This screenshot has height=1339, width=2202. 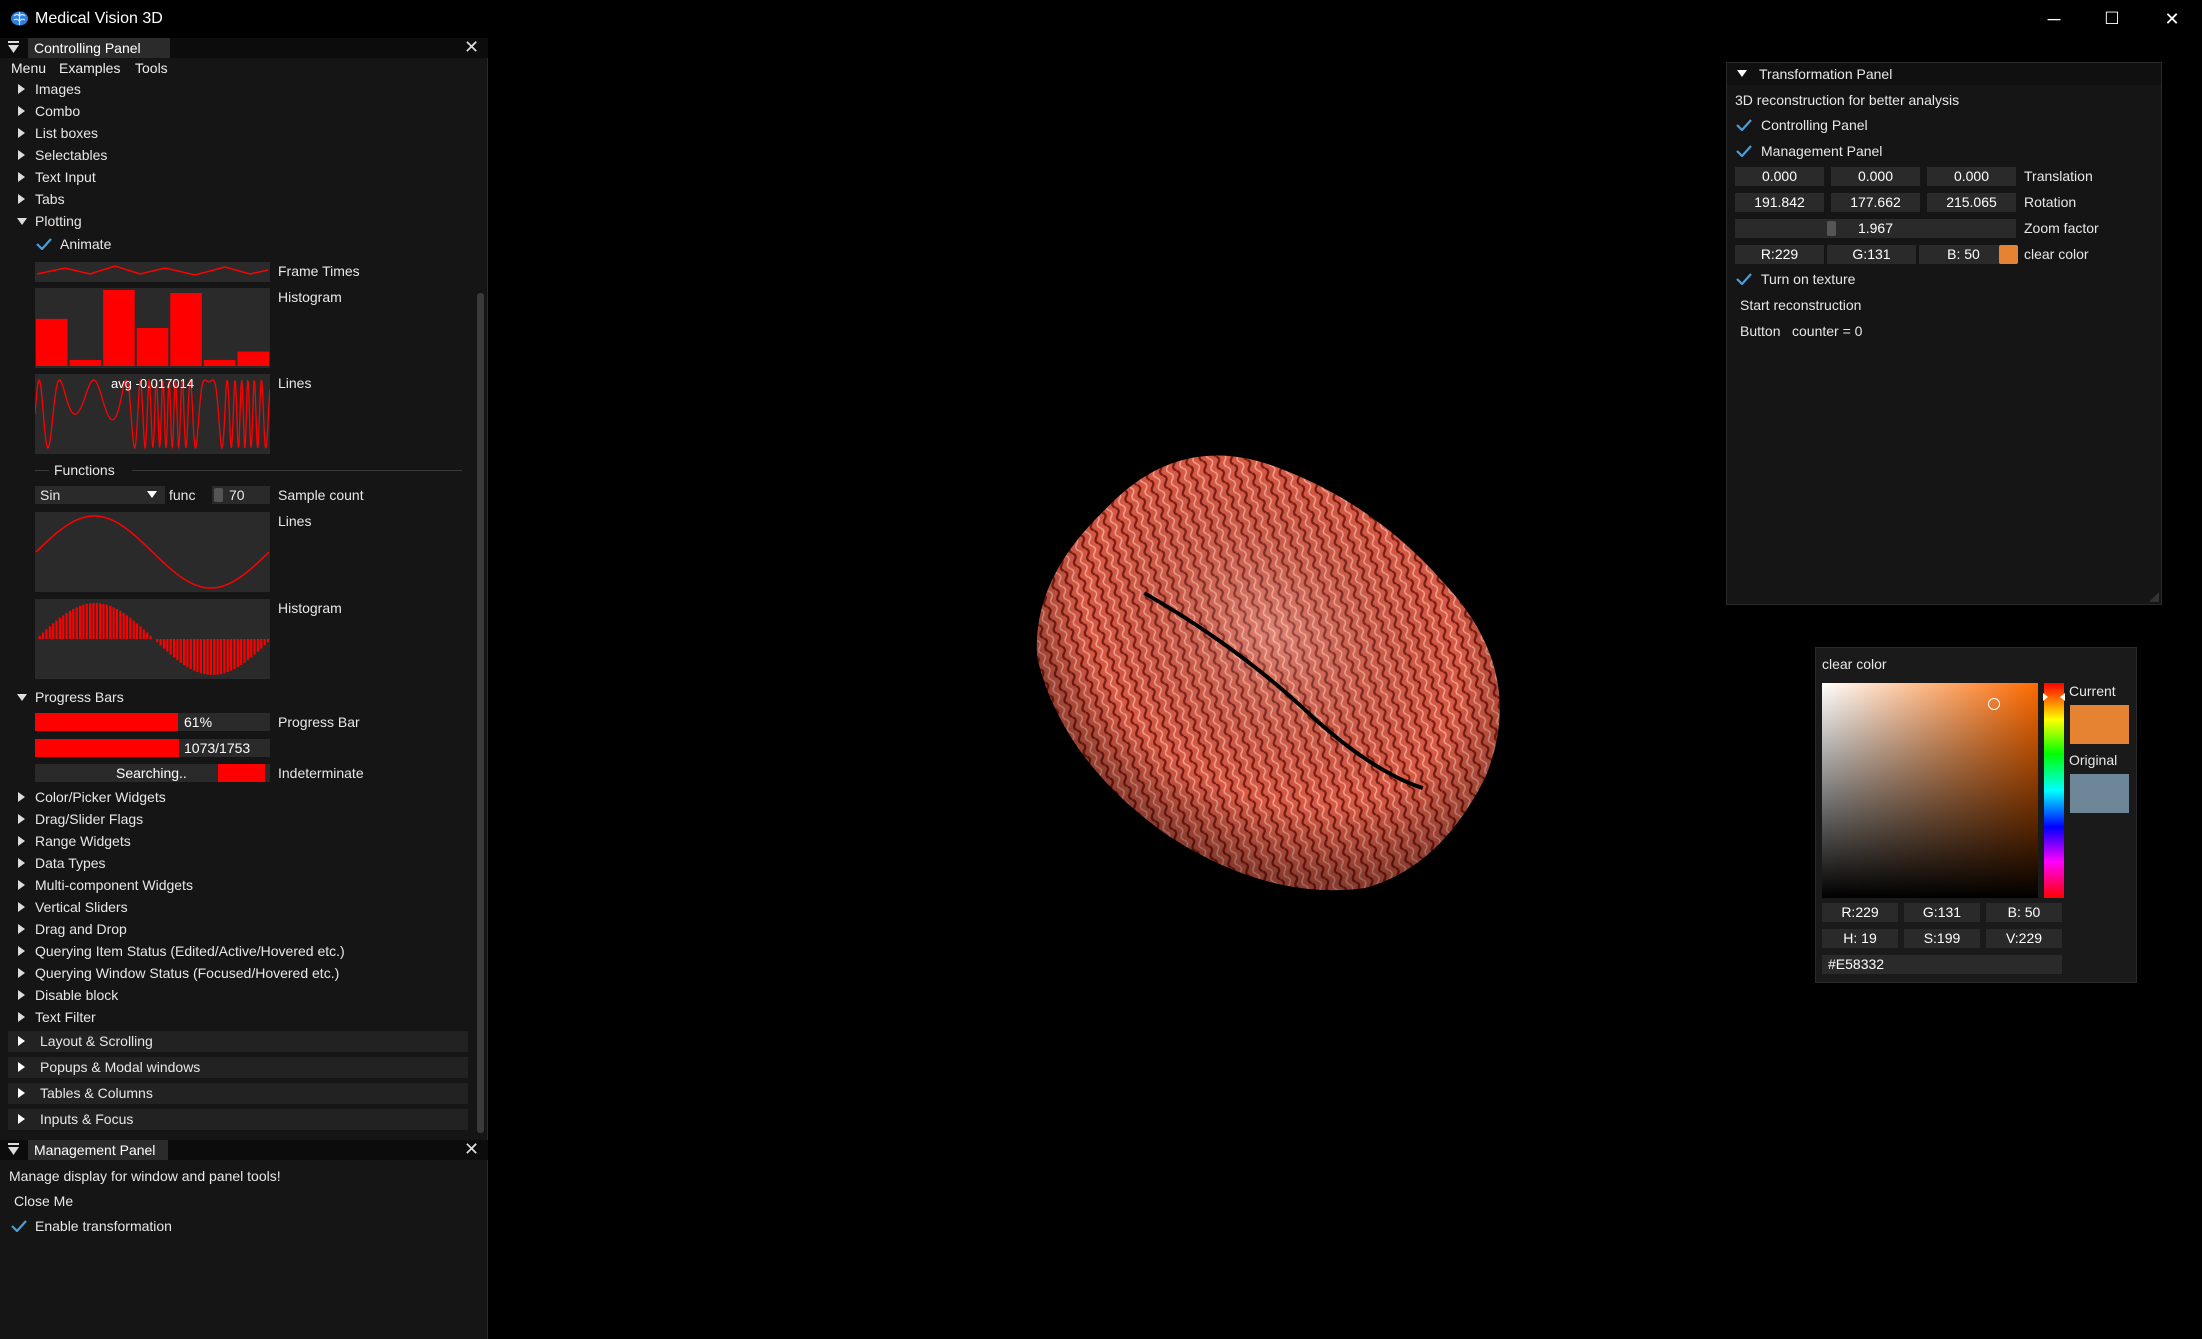 What do you see at coordinates (235, 178) in the screenshot?
I see `tree-item-text-input: Text Input` at bounding box center [235, 178].